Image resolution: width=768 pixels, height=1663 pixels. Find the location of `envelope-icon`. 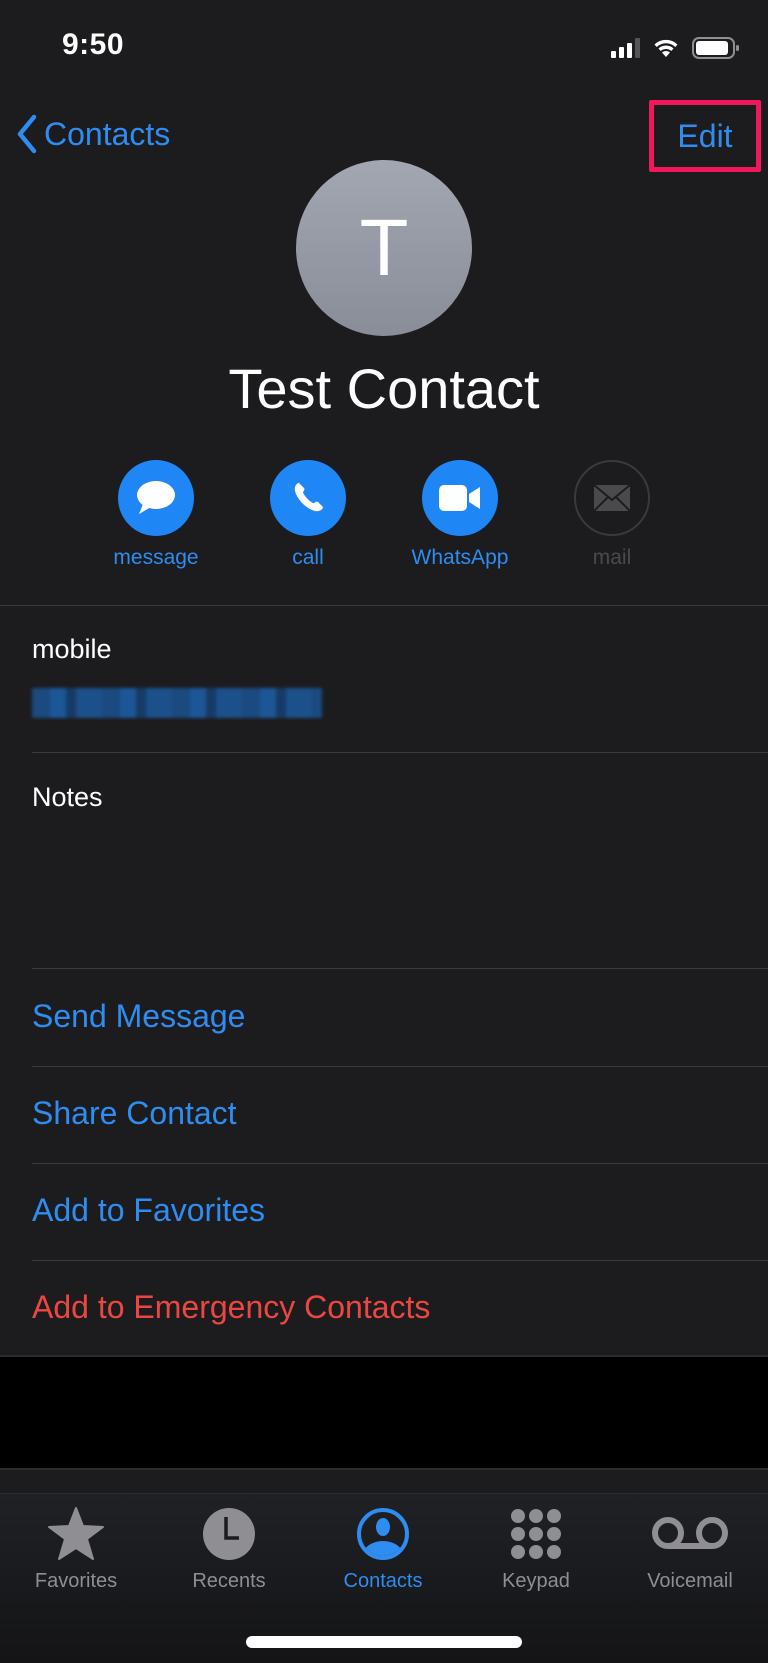

envelope-icon is located at coordinates (612, 498).